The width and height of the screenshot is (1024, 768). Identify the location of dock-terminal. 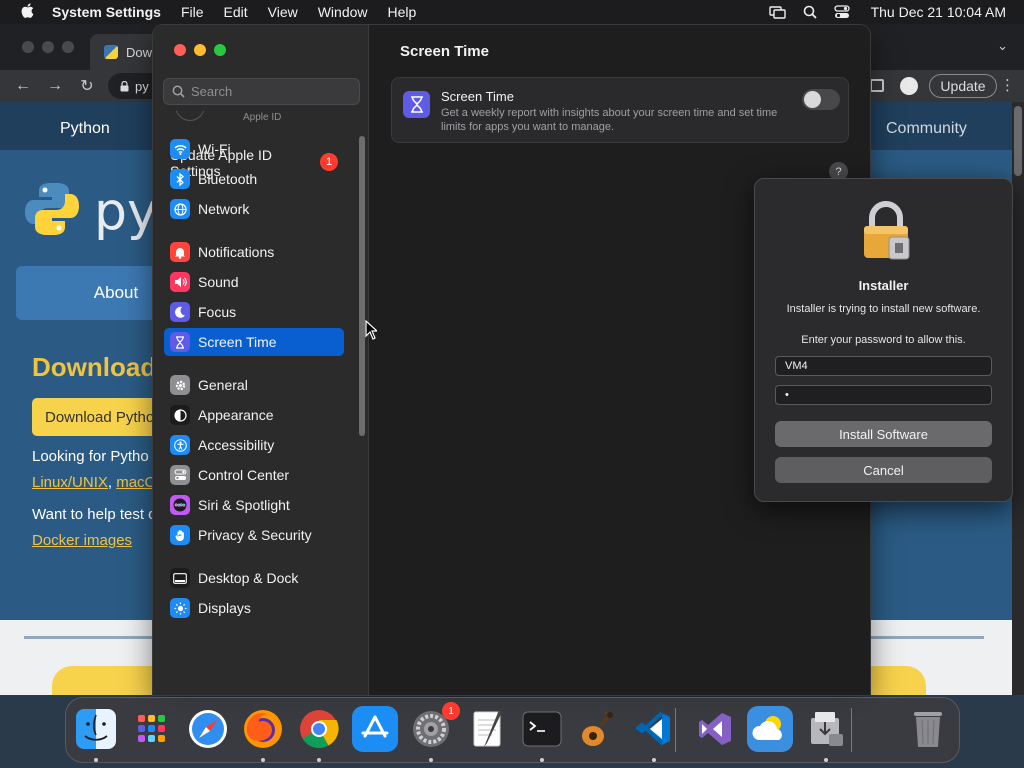
(542, 729).